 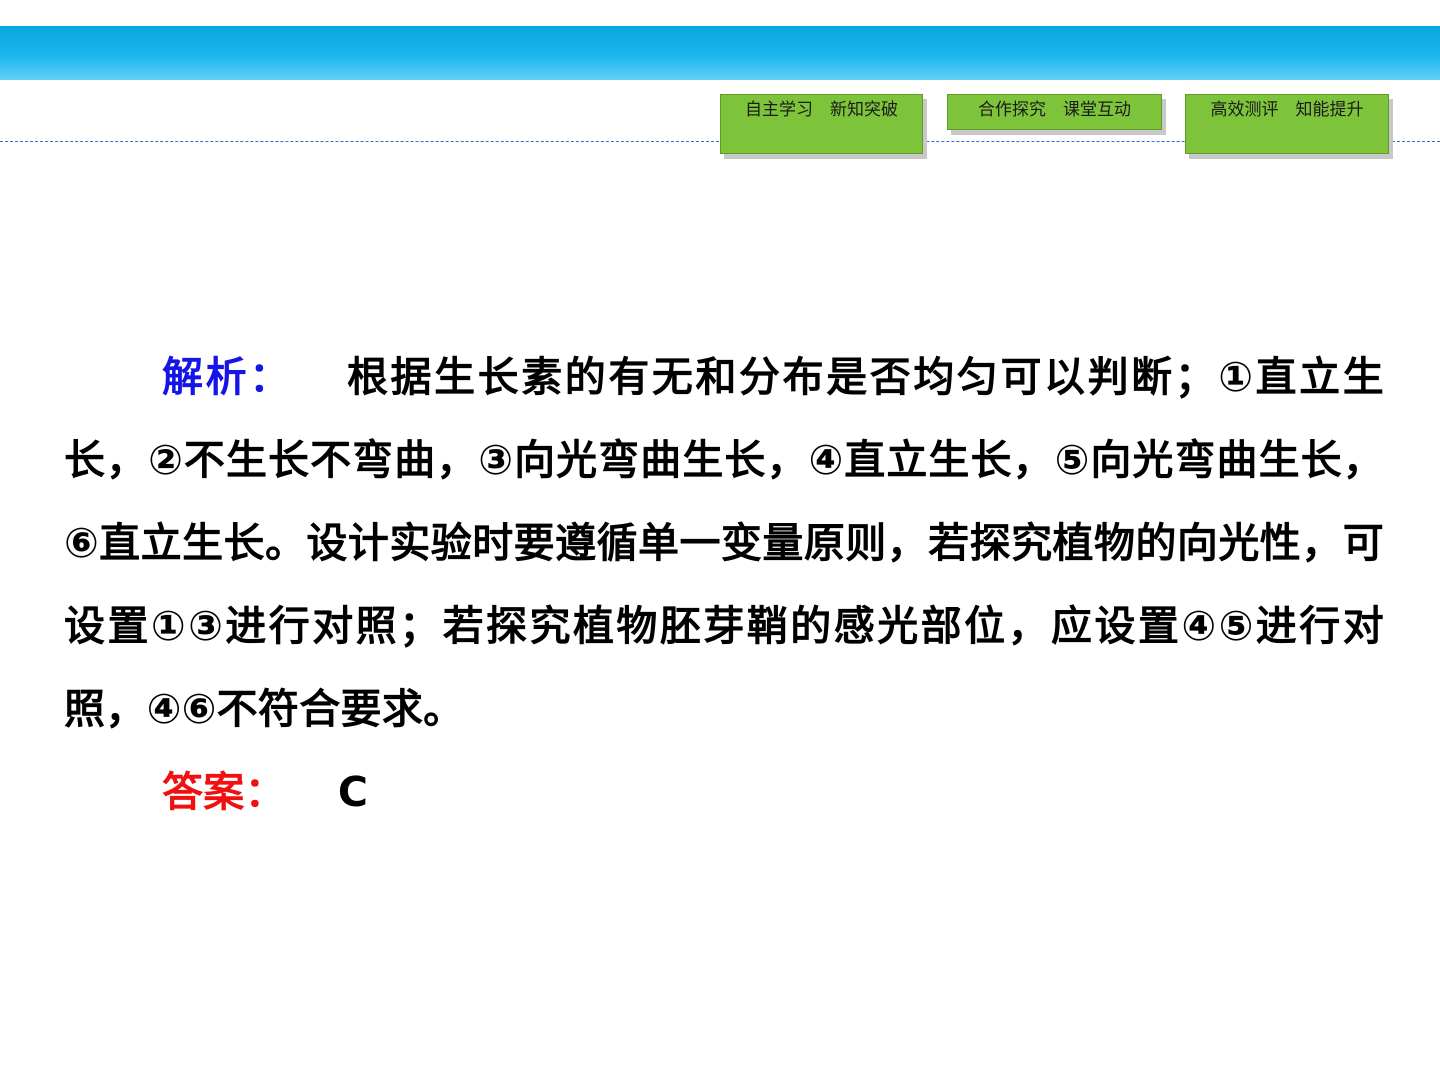 I want to click on header-band, so click(x=720, y=53).